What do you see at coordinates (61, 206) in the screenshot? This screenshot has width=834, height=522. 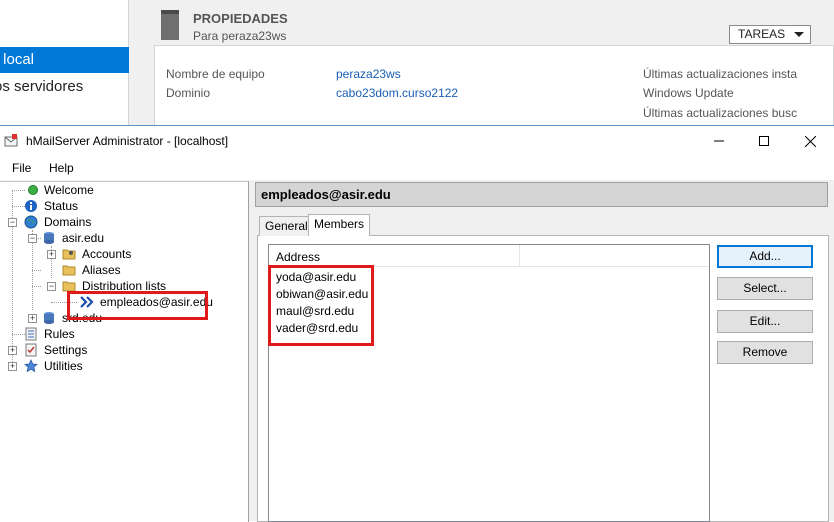 I see `tree-item-label: Status` at bounding box center [61, 206].